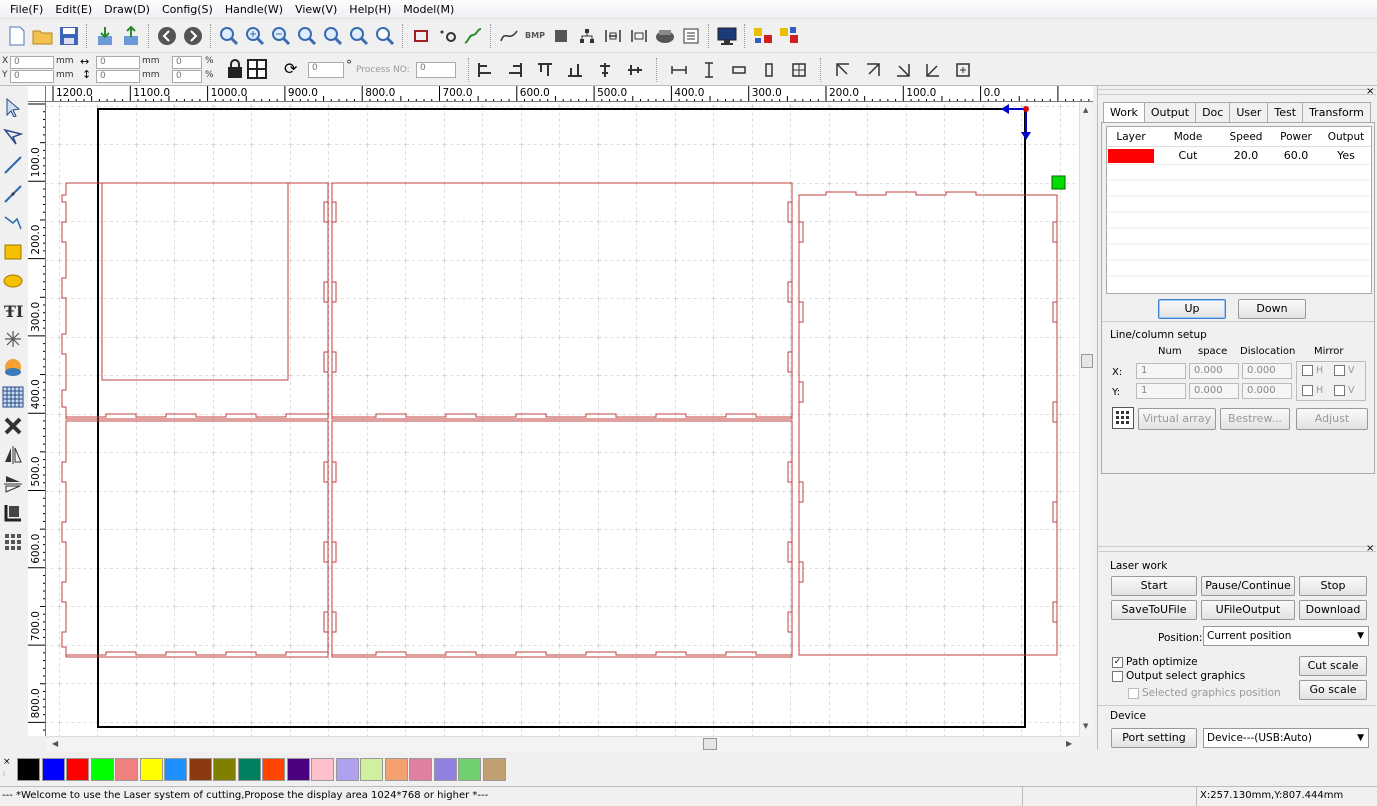 Image resolution: width=1377 pixels, height=806 pixels. What do you see at coordinates (1204, 693) in the screenshot?
I see `selected-position-checkbox: Selected graphics position` at bounding box center [1204, 693].